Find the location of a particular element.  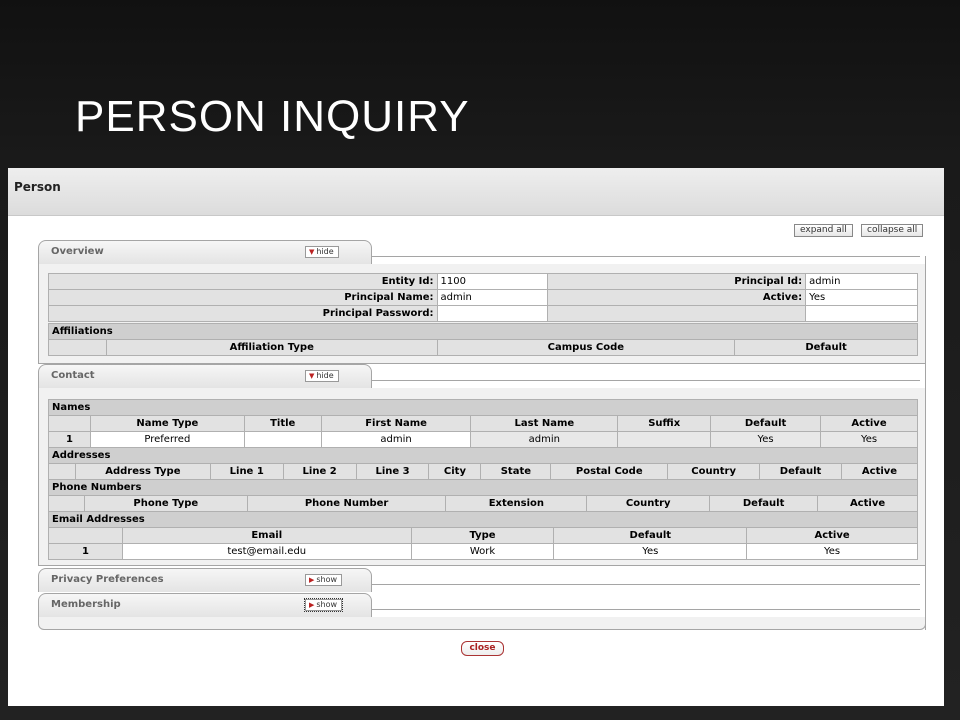

close-button: close is located at coordinates (482, 648).